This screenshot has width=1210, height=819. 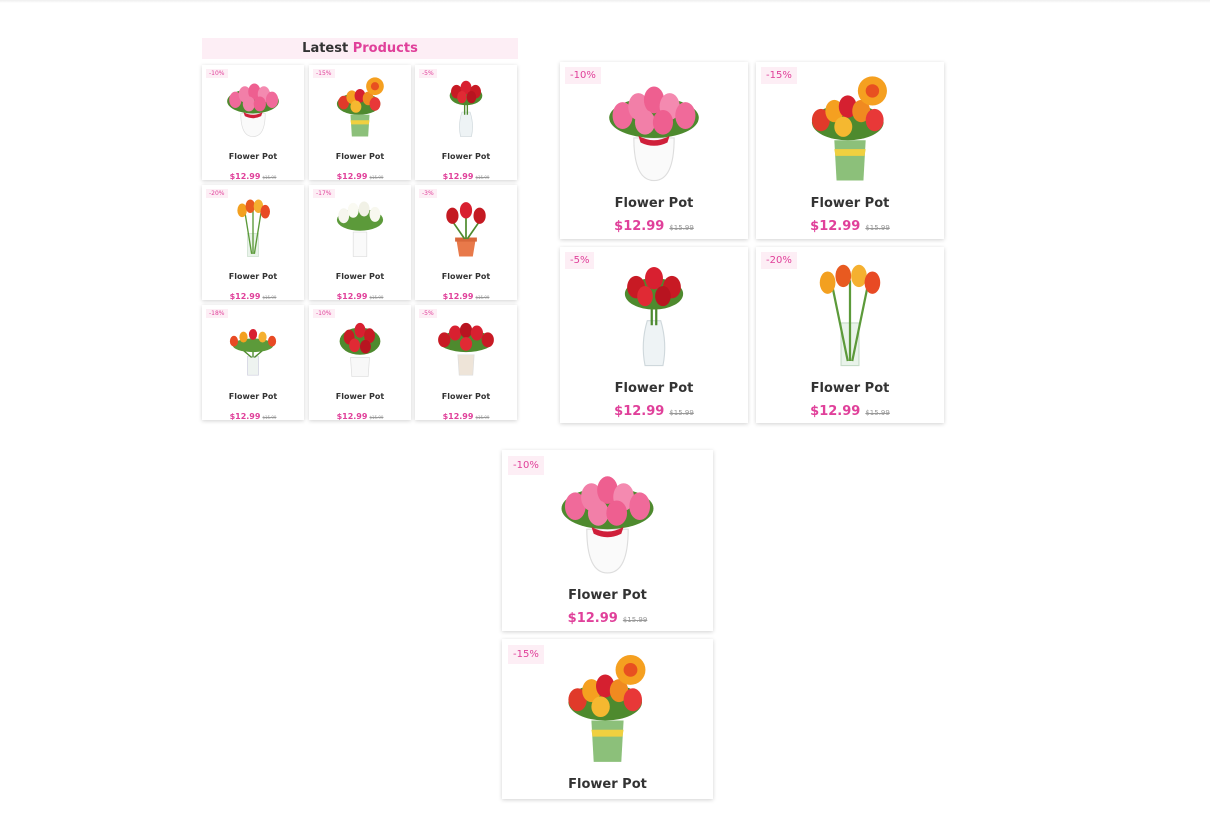 I want to click on section-title-accent: Products, so click(x=385, y=48).